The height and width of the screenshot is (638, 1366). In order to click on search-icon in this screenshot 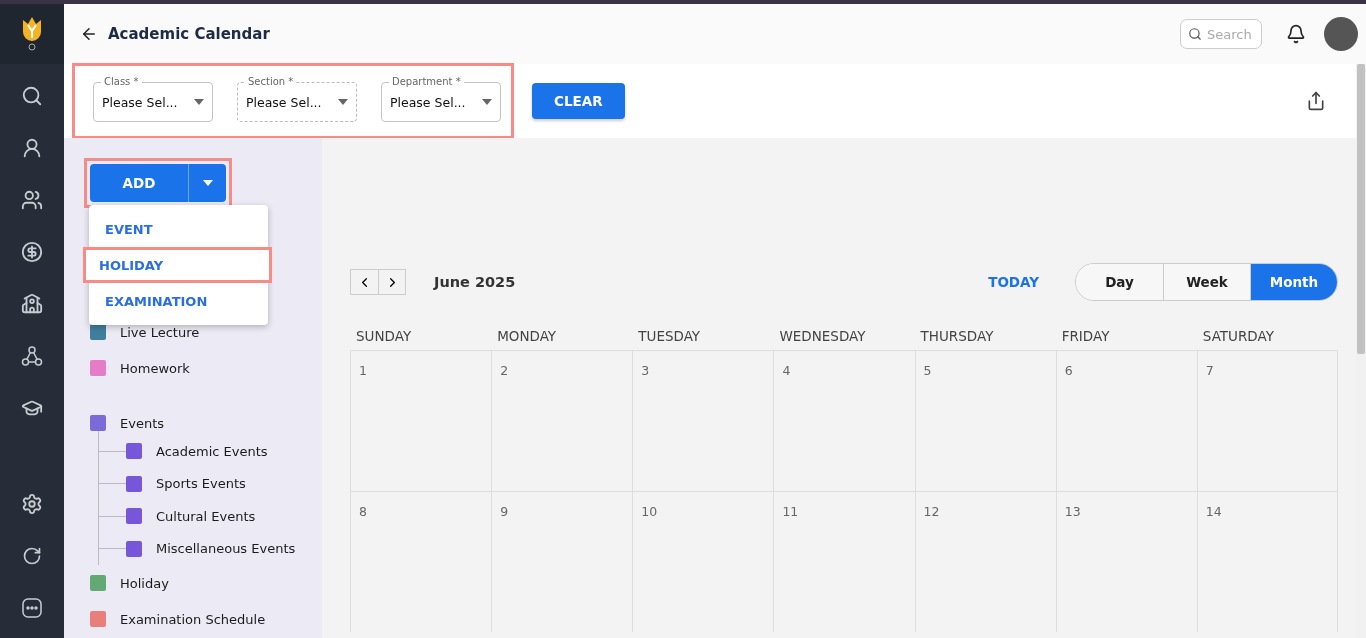, I will do `click(1195, 34)`.